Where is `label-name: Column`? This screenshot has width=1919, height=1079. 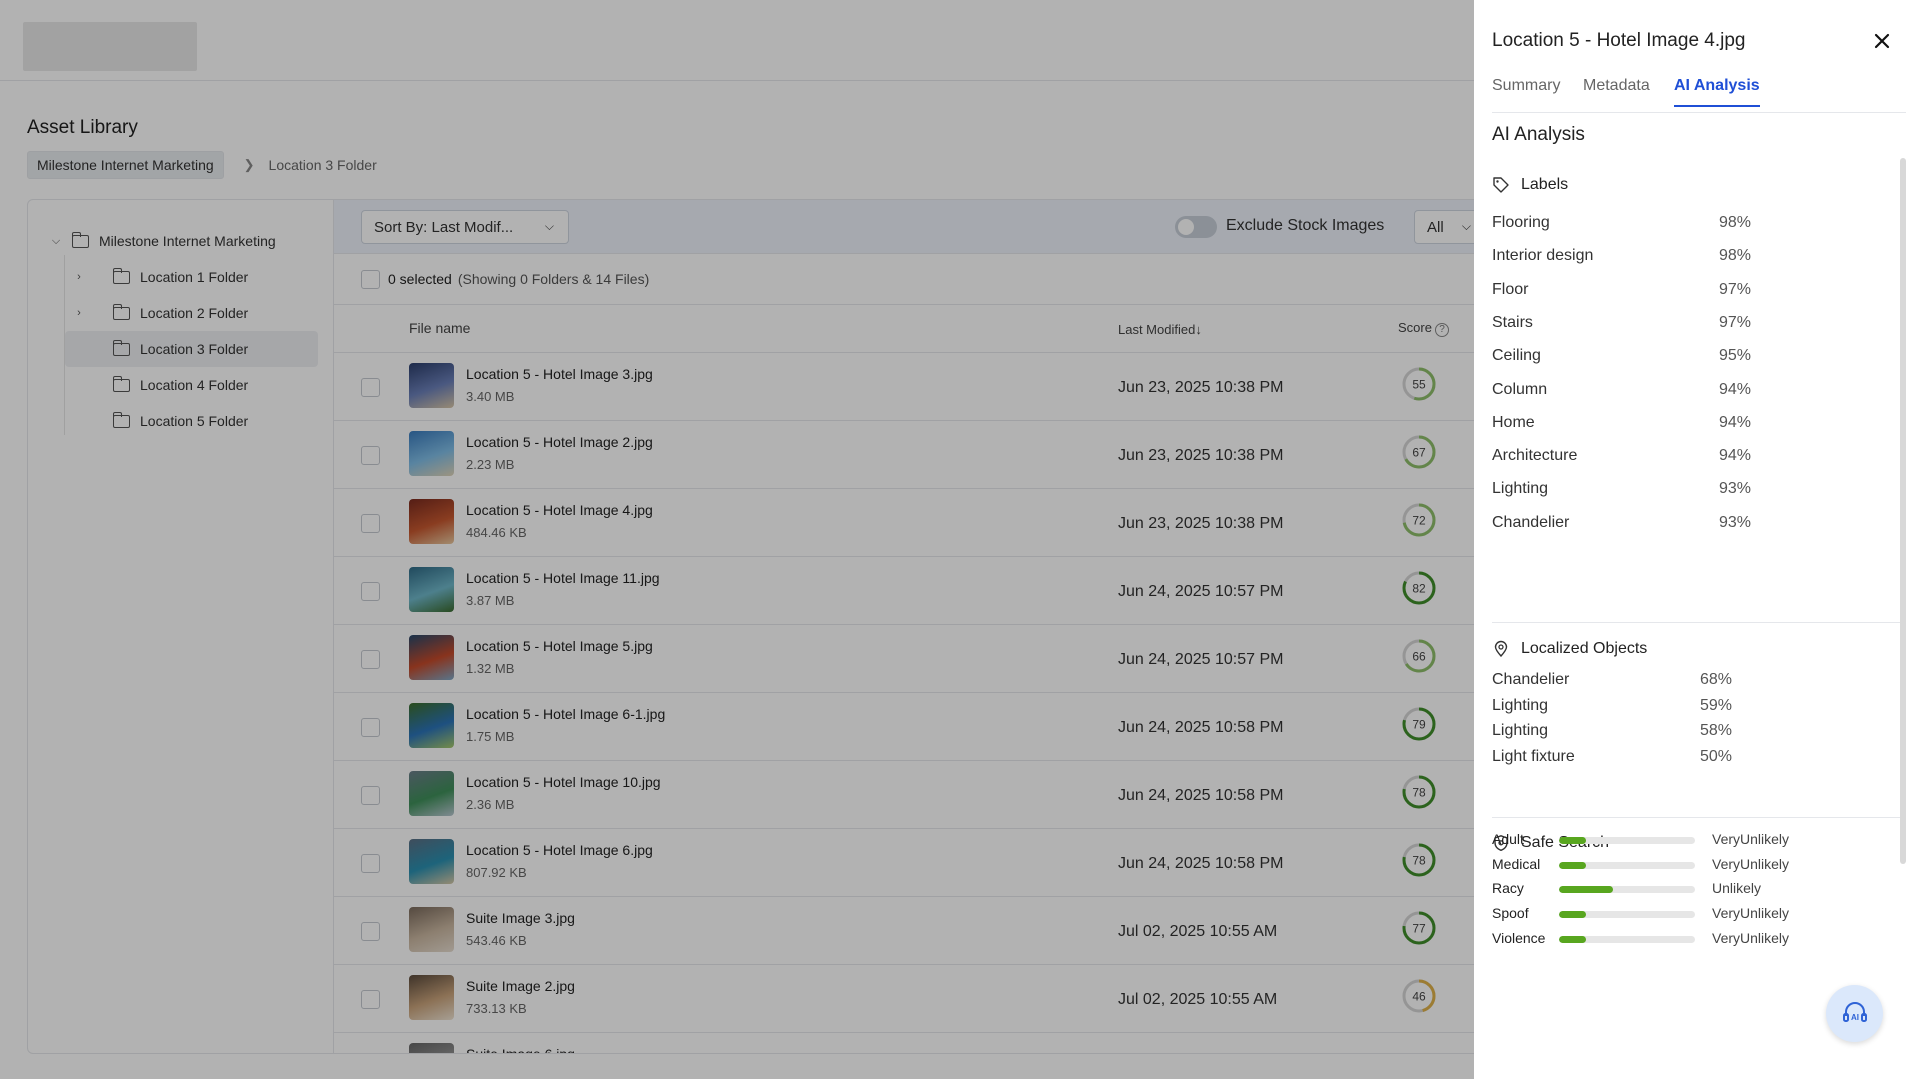 label-name: Column is located at coordinates (1520, 389).